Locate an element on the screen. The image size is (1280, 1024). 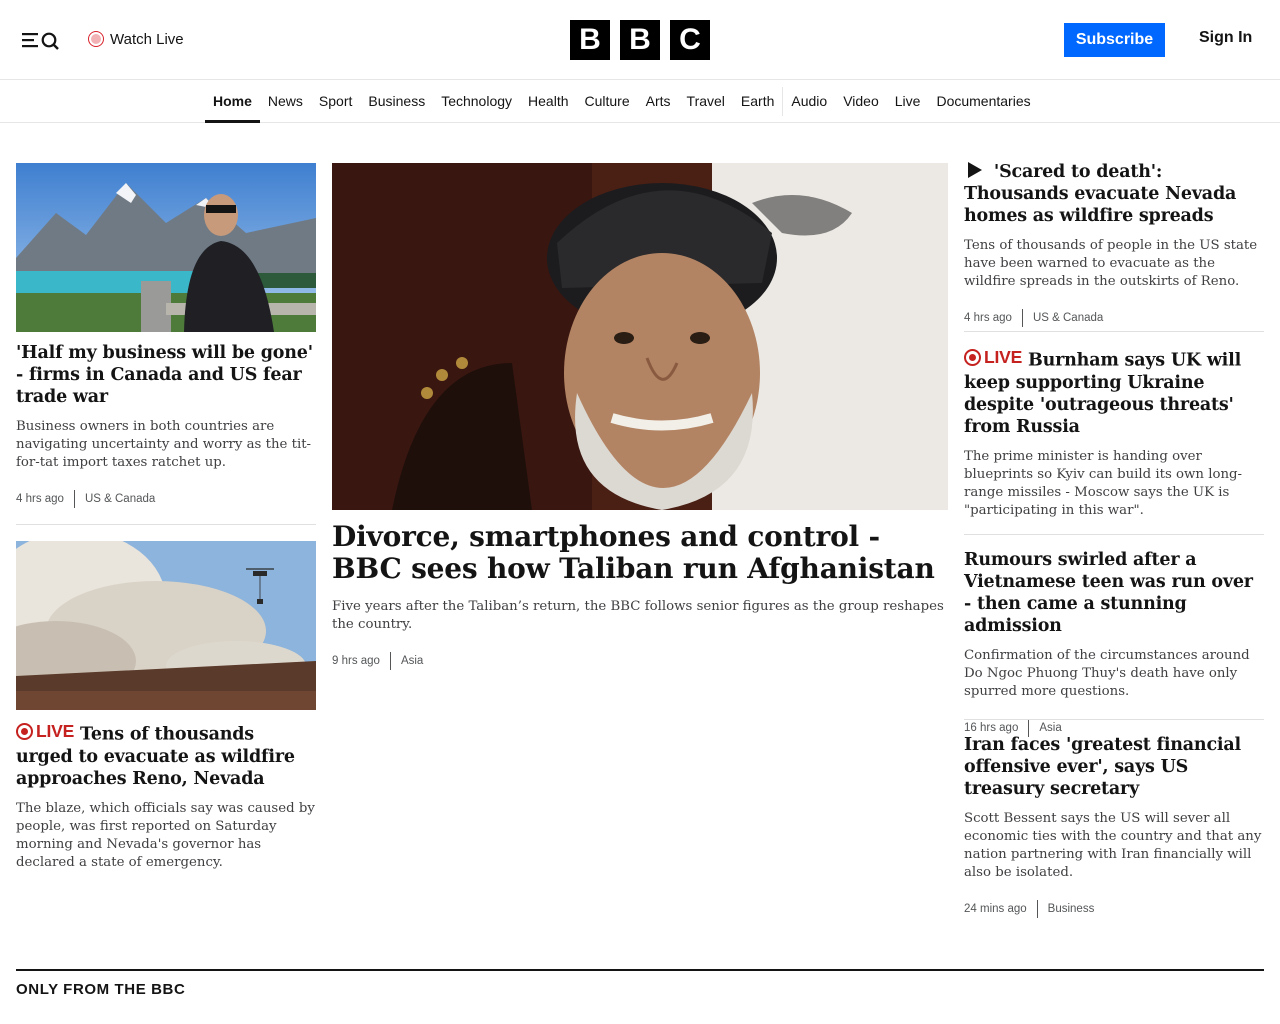
story-timestamp: 24 mins ago is located at coordinates (995, 909).